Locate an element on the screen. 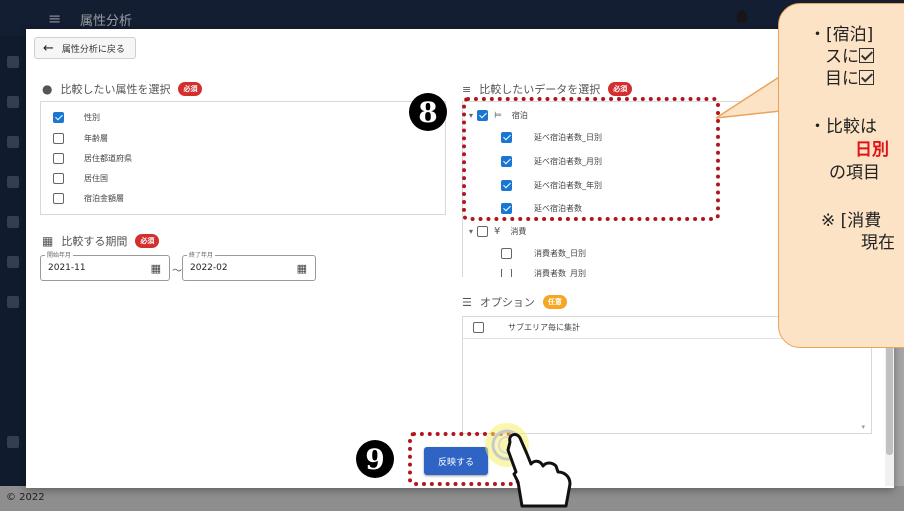  end-month-label: 終了年月 is located at coordinates (201, 254).